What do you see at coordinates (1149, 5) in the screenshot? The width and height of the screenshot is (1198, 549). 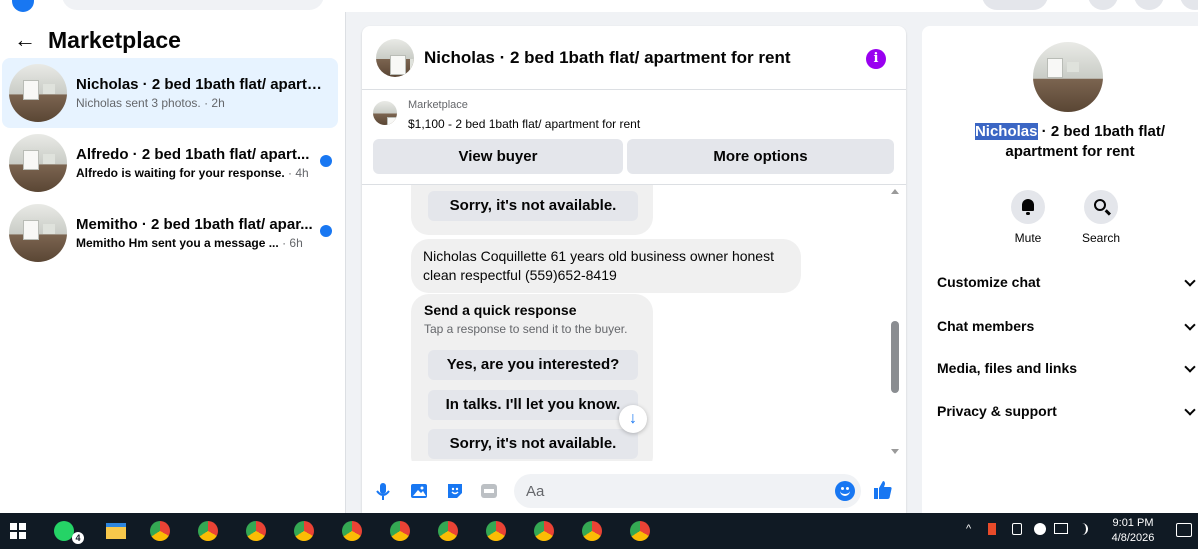 I see `messenger-button` at bounding box center [1149, 5].